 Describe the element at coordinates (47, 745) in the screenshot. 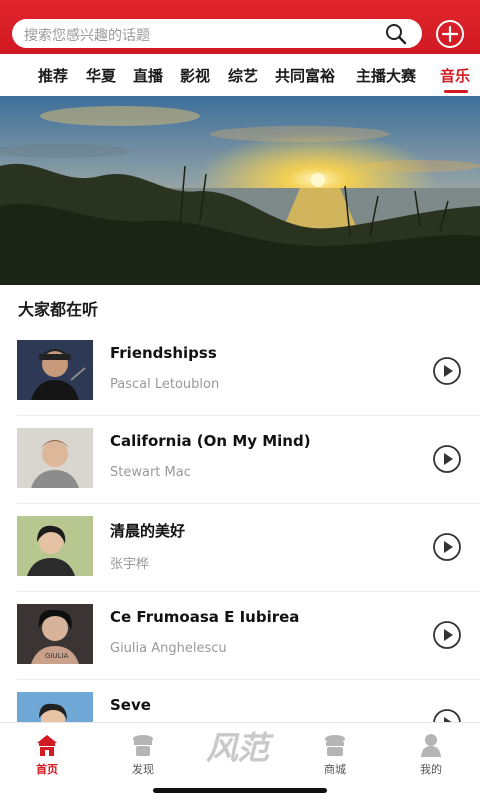

I see `home-icon` at that location.